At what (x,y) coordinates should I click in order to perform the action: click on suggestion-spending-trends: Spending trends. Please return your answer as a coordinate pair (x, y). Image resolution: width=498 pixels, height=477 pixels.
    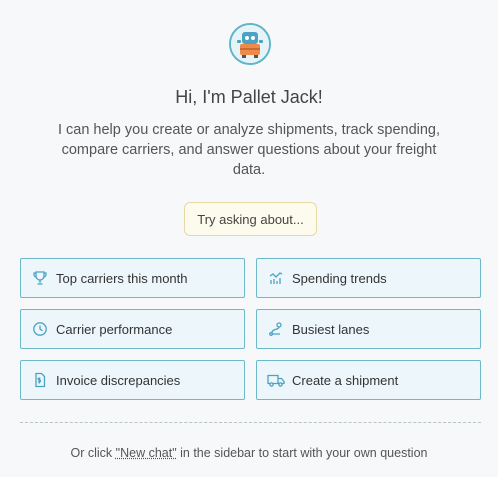
    Looking at the image, I should click on (368, 278).